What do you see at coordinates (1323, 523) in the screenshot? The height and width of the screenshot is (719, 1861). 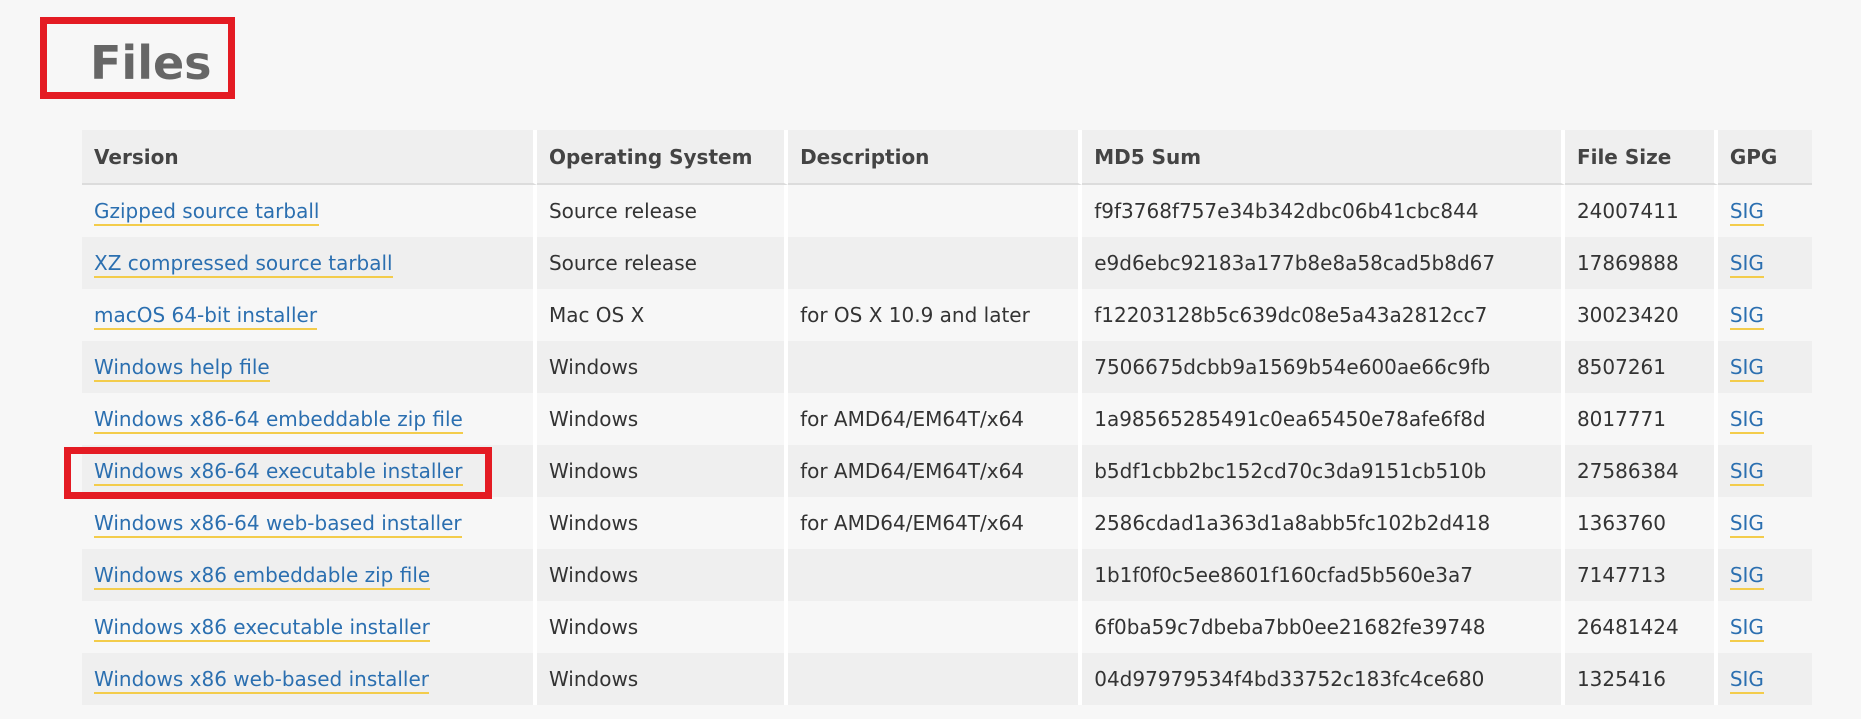 I see `md5-cell: 2586cdad1a363d1a8abb5fc102b2d418` at bounding box center [1323, 523].